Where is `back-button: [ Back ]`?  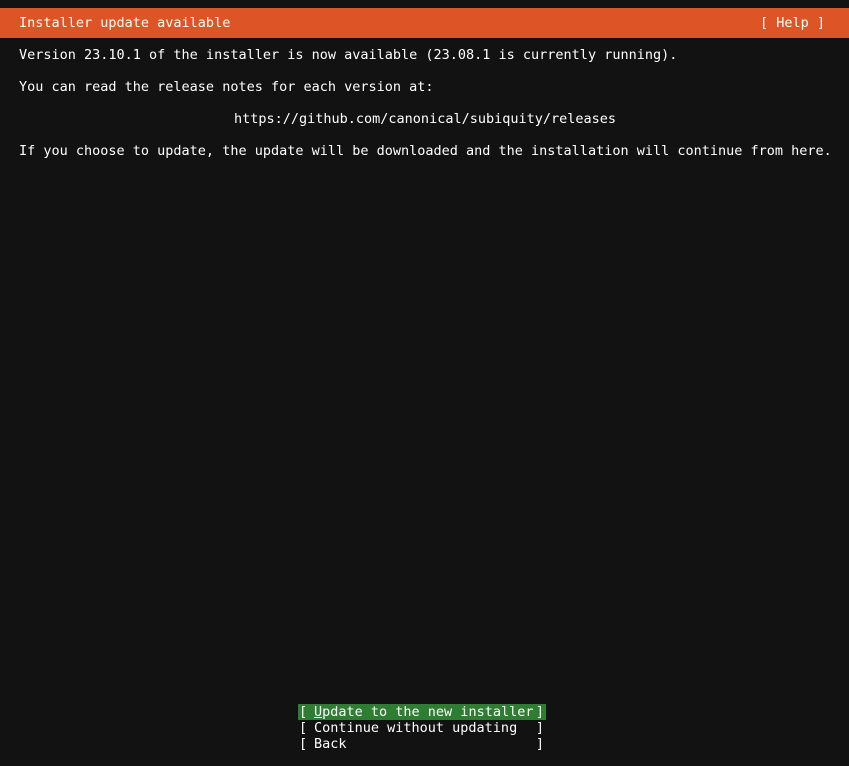
back-button: [ Back ] is located at coordinates (422, 744).